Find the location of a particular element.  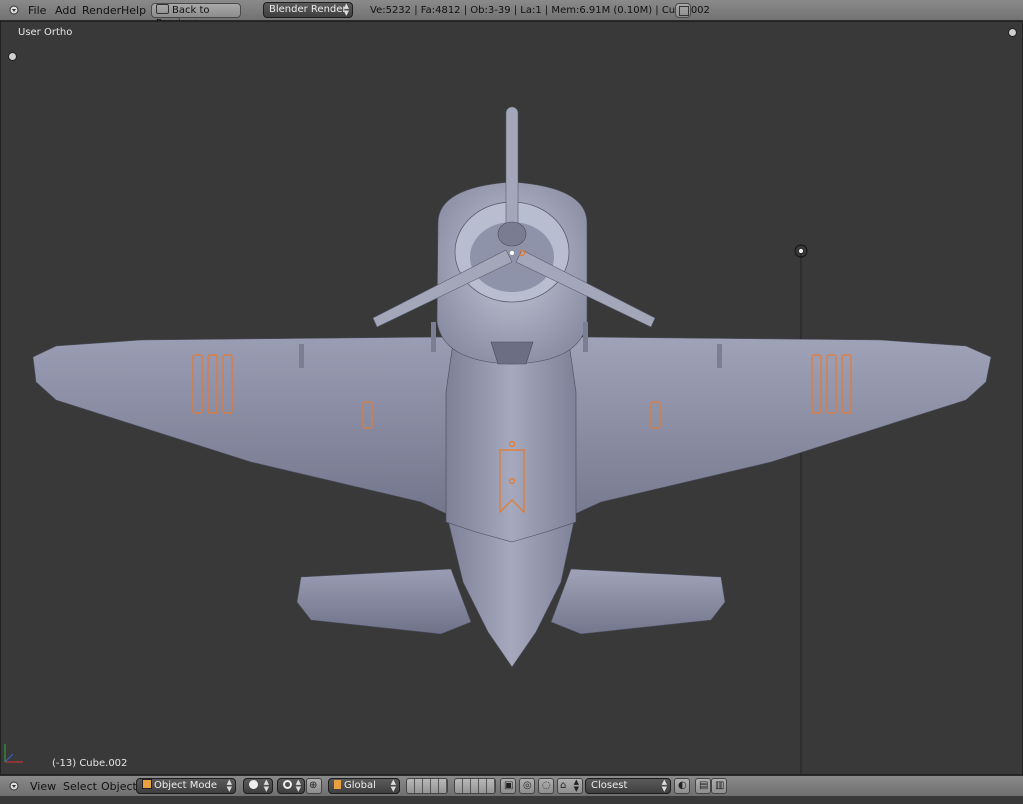

menu-view: View is located at coordinates (43, 786).